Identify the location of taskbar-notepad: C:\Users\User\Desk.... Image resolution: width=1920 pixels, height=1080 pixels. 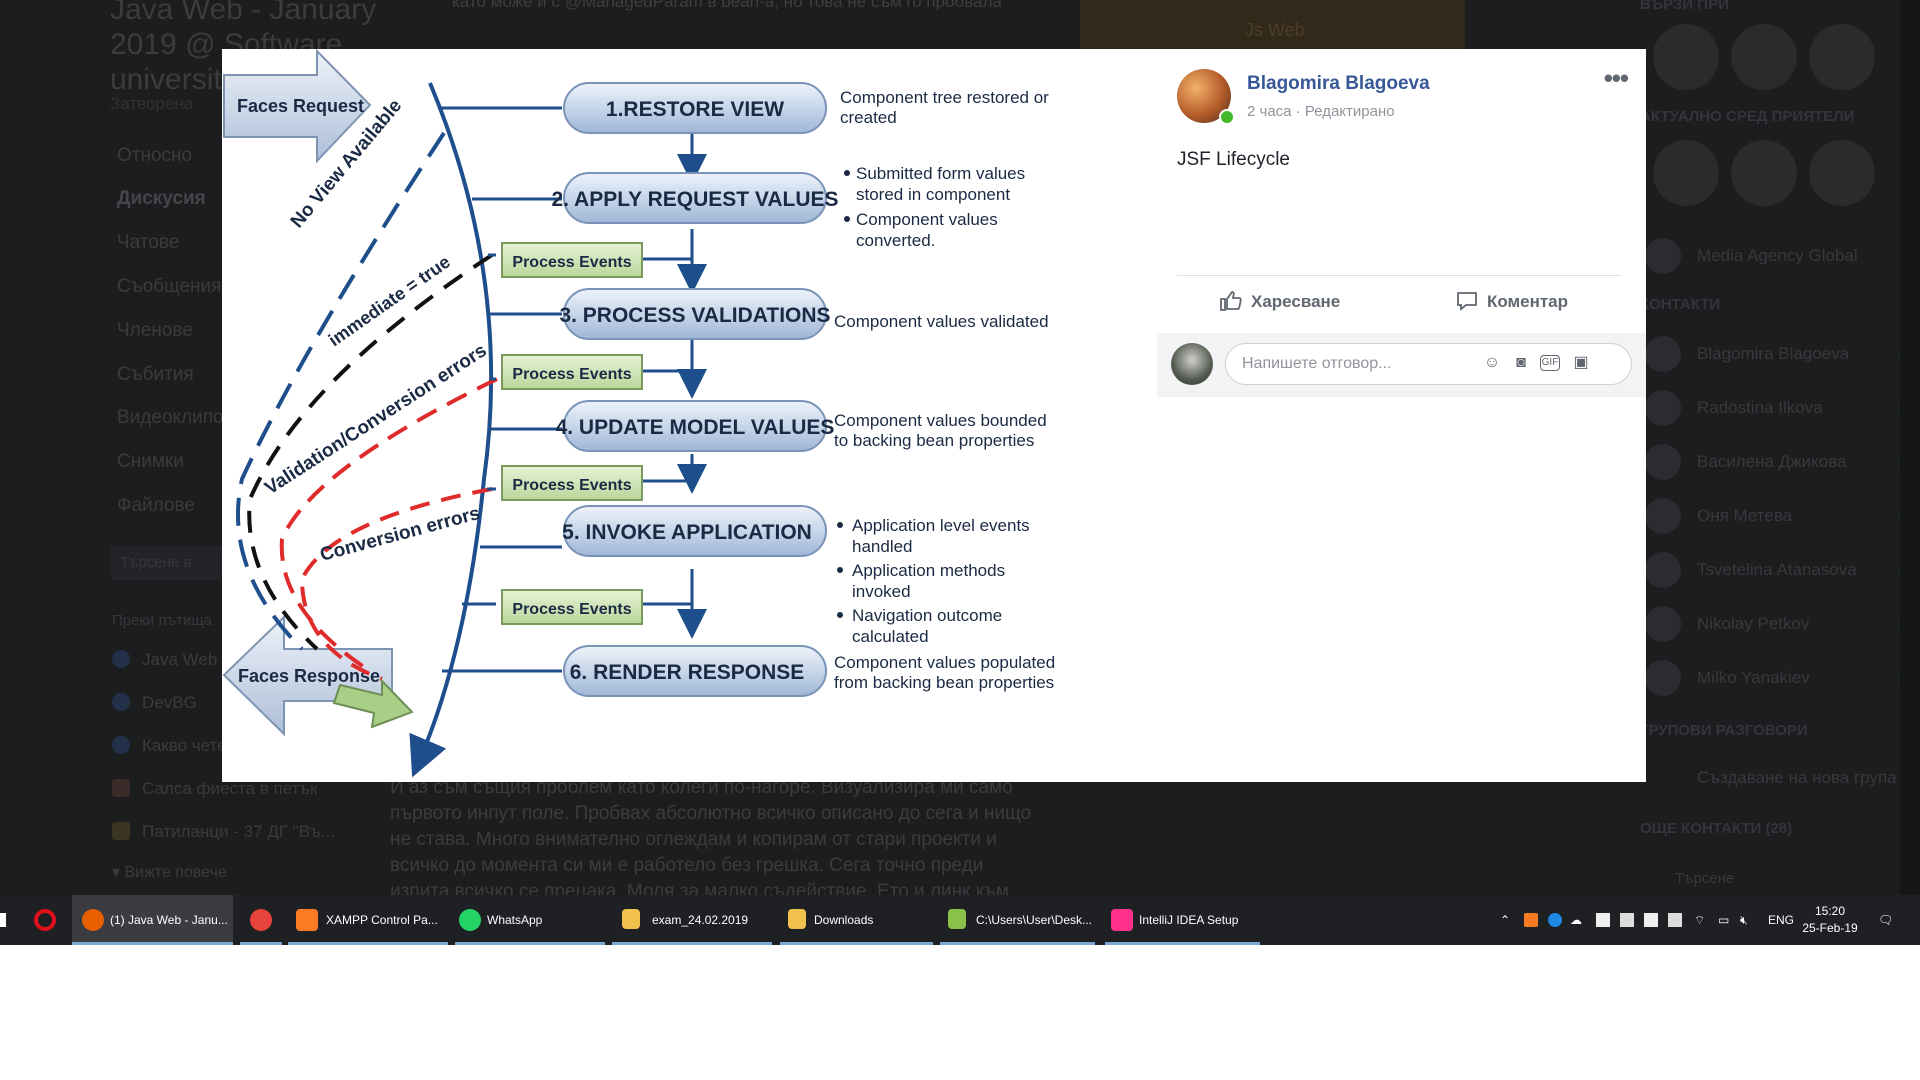
(1017, 920).